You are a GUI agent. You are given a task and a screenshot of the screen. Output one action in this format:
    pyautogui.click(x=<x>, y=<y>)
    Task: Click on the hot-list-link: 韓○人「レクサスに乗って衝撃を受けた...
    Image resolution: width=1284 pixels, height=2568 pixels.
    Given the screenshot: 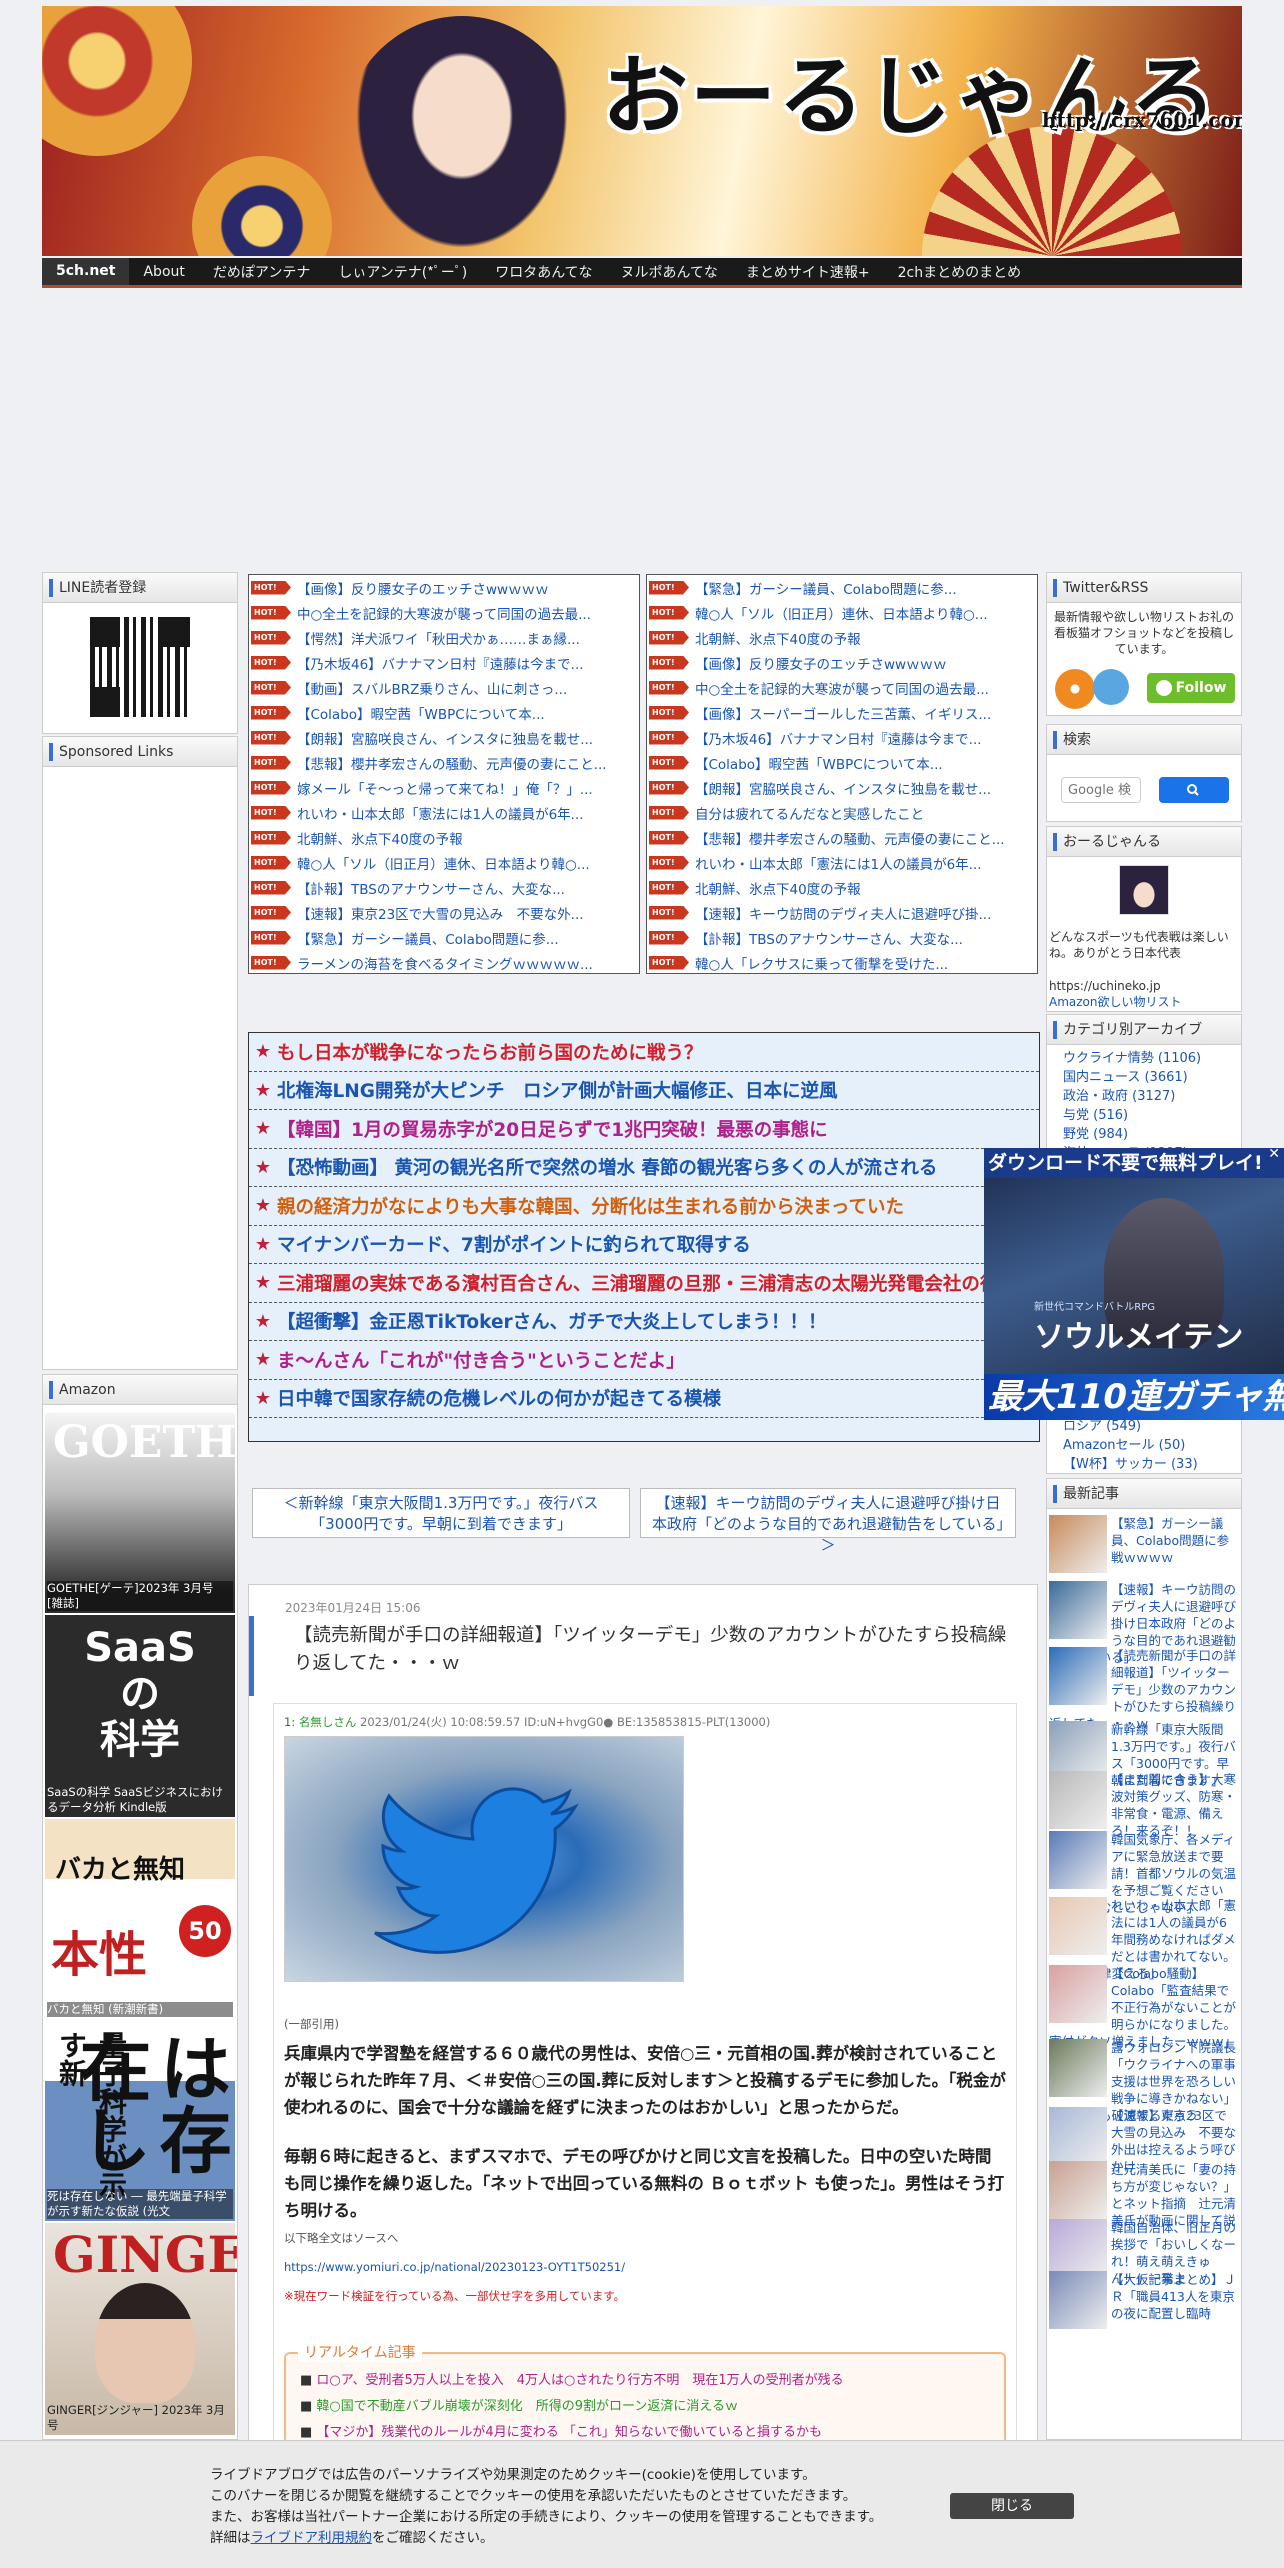 What is the action you would take?
    pyautogui.click(x=821, y=963)
    